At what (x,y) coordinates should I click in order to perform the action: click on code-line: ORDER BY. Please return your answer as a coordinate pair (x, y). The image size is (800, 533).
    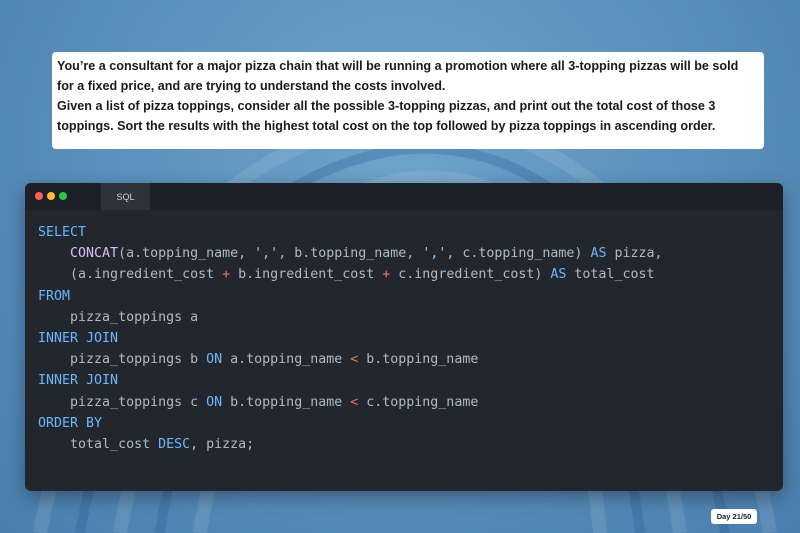
    Looking at the image, I should click on (70, 423).